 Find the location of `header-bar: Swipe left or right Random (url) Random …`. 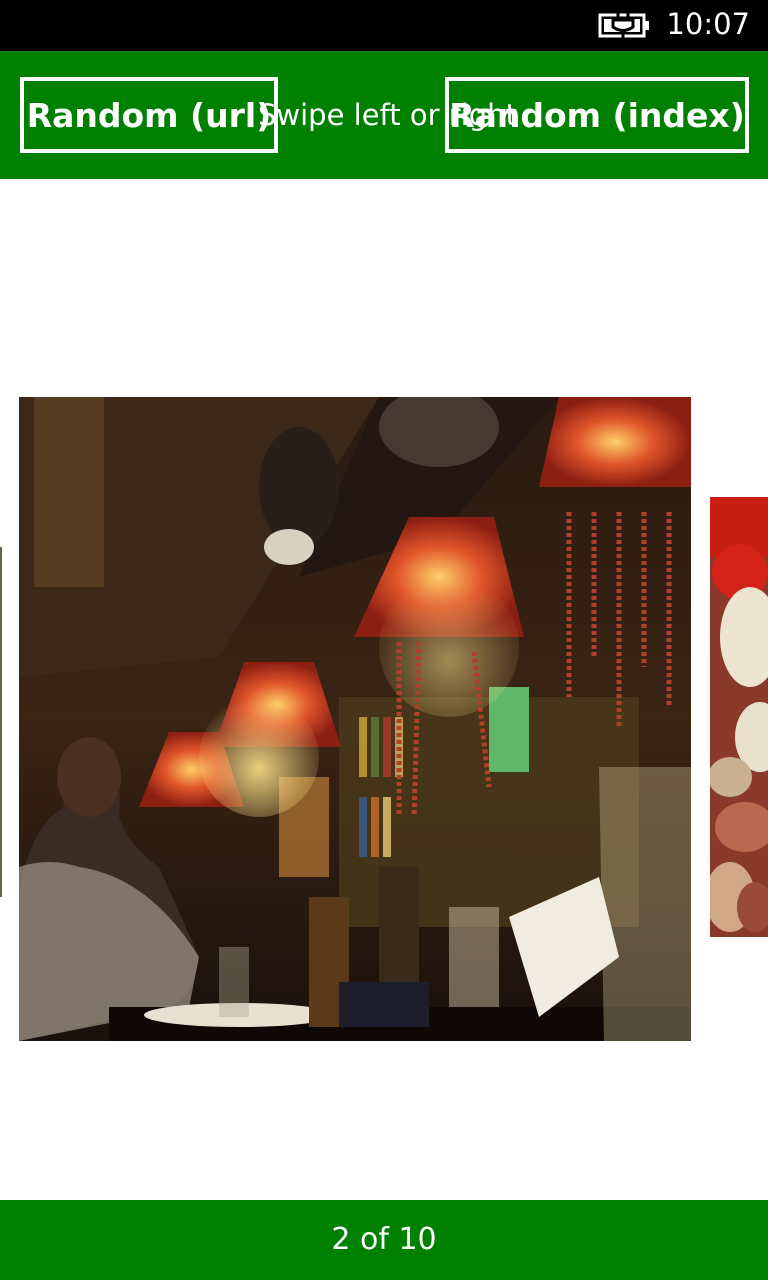

header-bar: Swipe left or right Random (url) Random … is located at coordinates (384, 115).